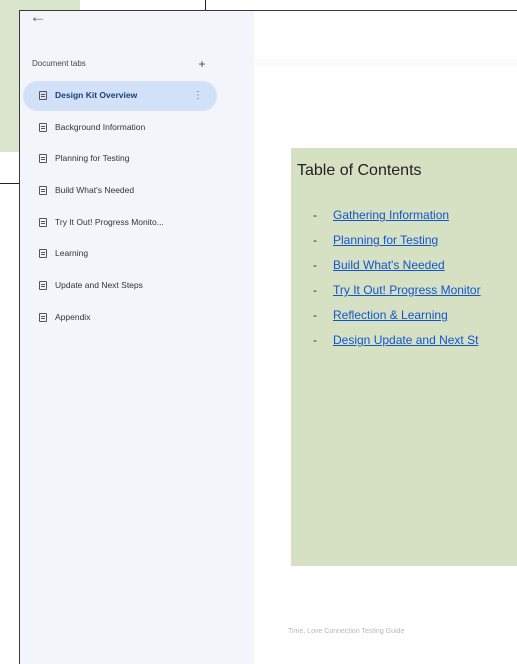  I want to click on toc-title: Table of Contents, so click(359, 170).